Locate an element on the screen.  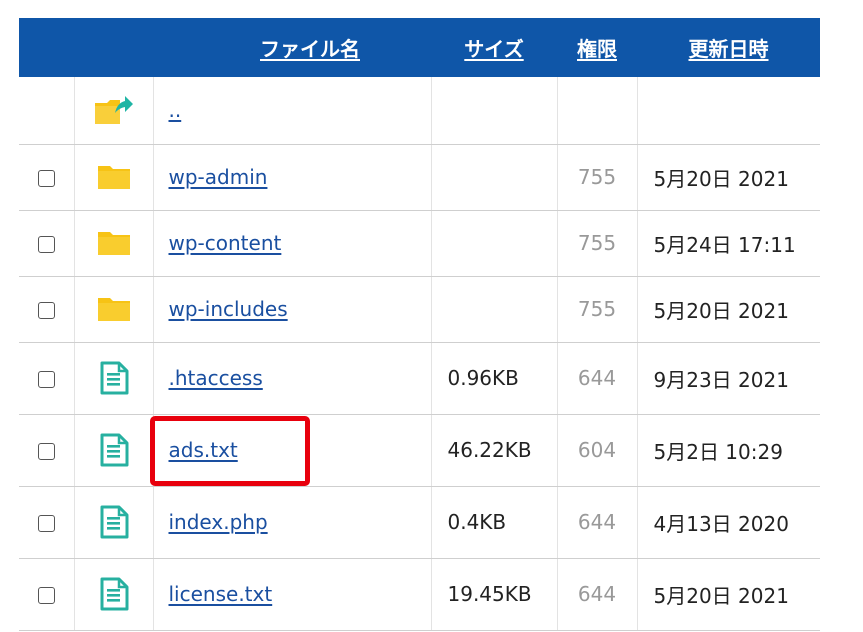
row-name-cell: license.txt is located at coordinates (292, 594).